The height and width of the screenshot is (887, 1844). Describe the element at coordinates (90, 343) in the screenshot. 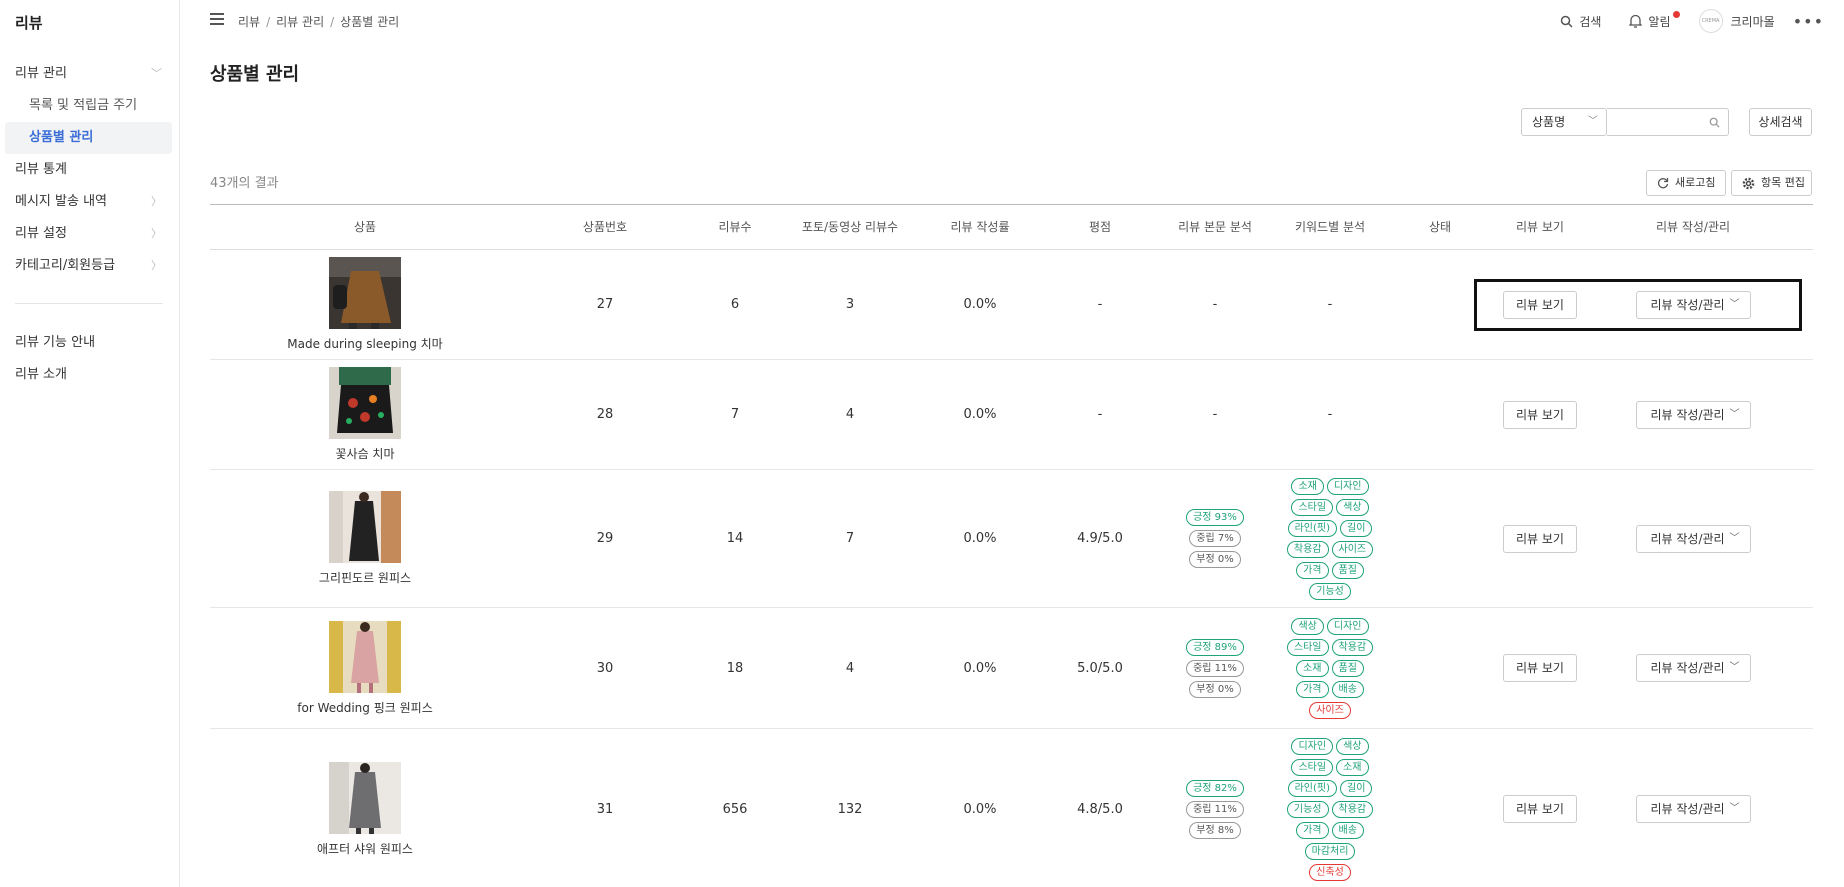

I see `sidebar-item-feature-guide: 리뷰 기능 안내` at that location.